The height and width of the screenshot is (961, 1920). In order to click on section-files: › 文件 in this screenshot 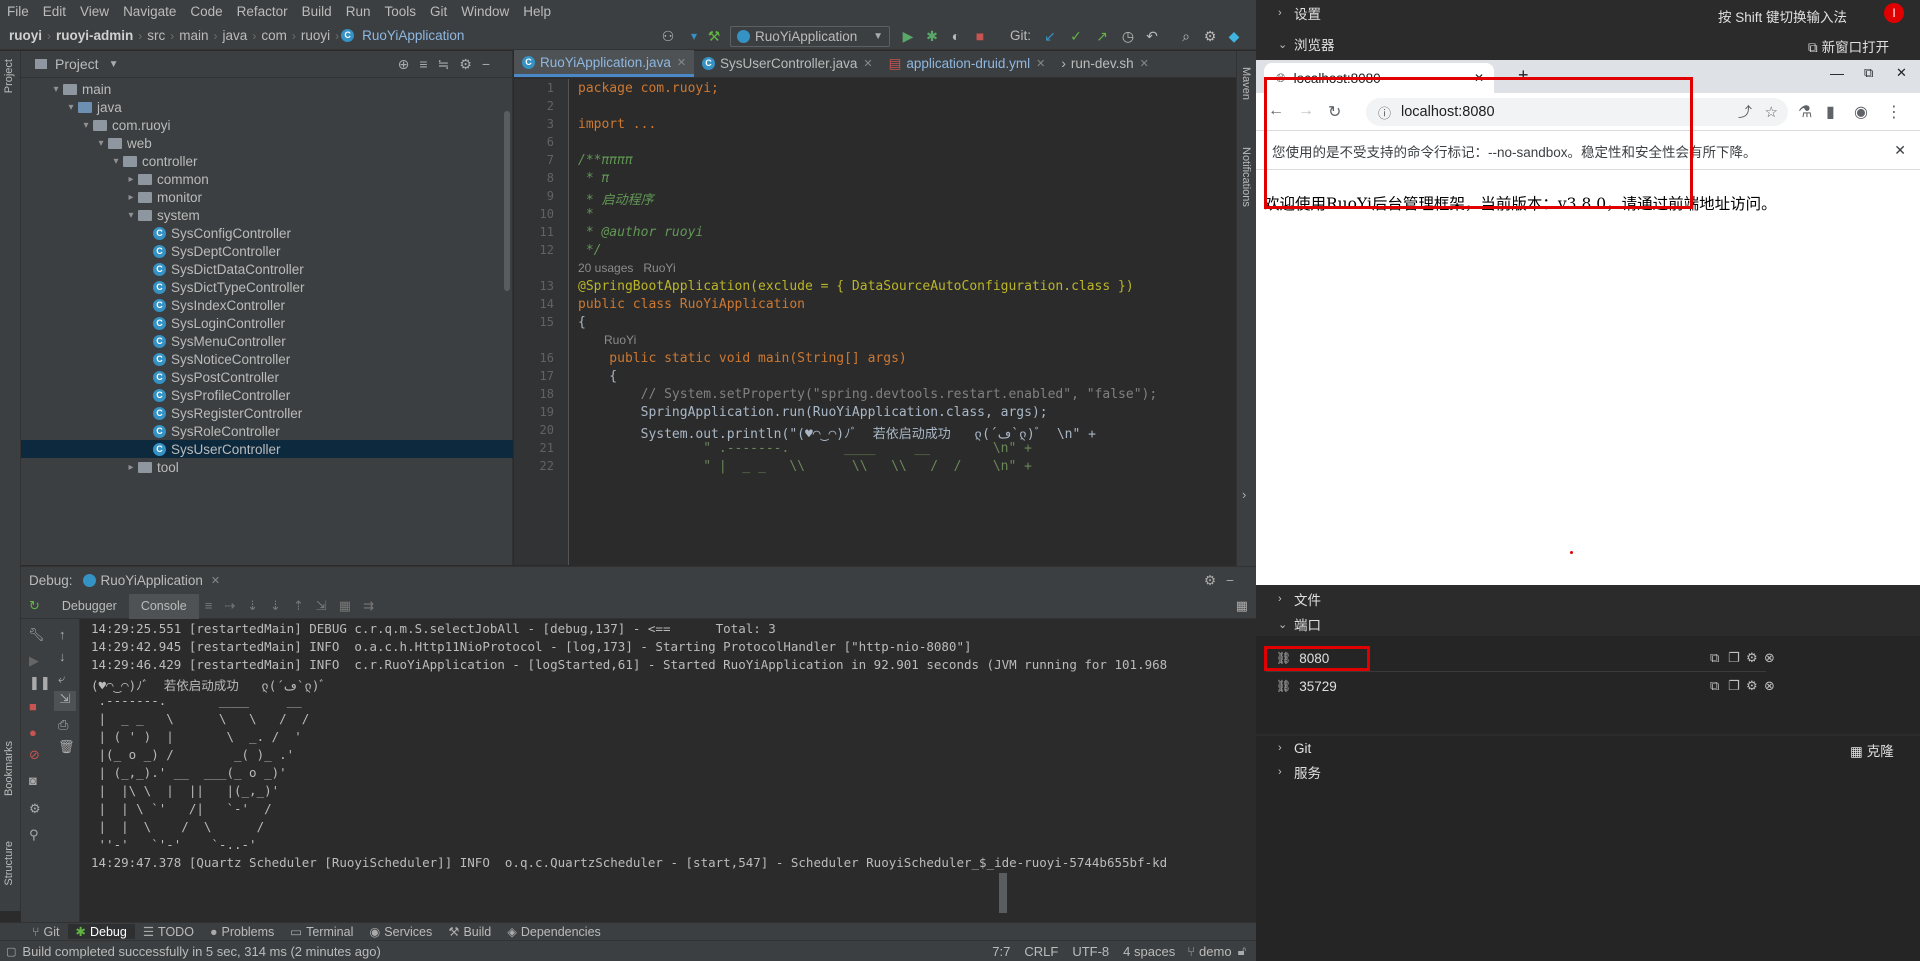, I will do `click(1588, 598)`.